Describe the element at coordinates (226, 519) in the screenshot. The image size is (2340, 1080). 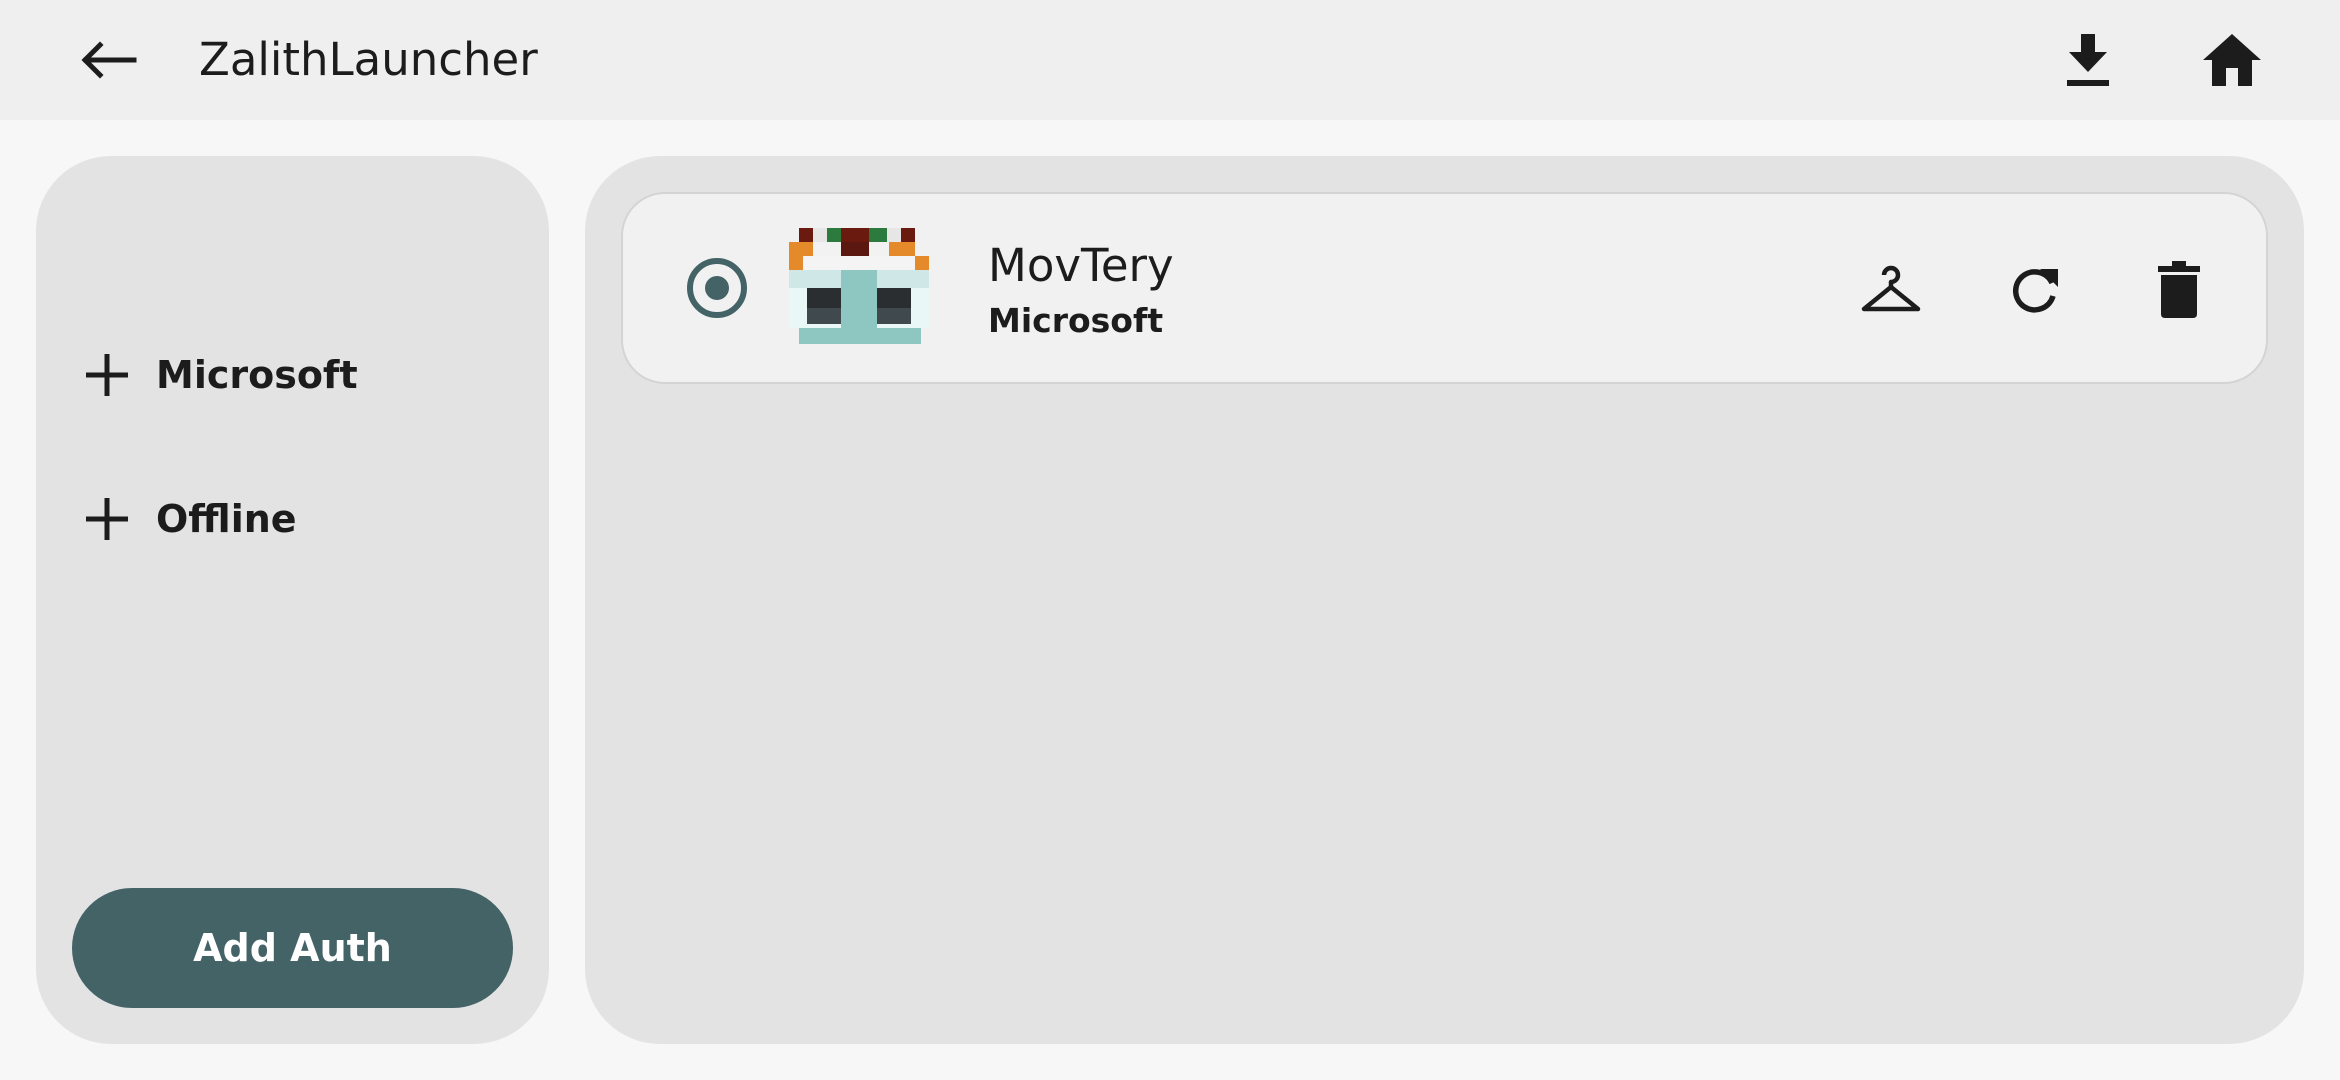
I see `option-label-offline: Offline` at that location.